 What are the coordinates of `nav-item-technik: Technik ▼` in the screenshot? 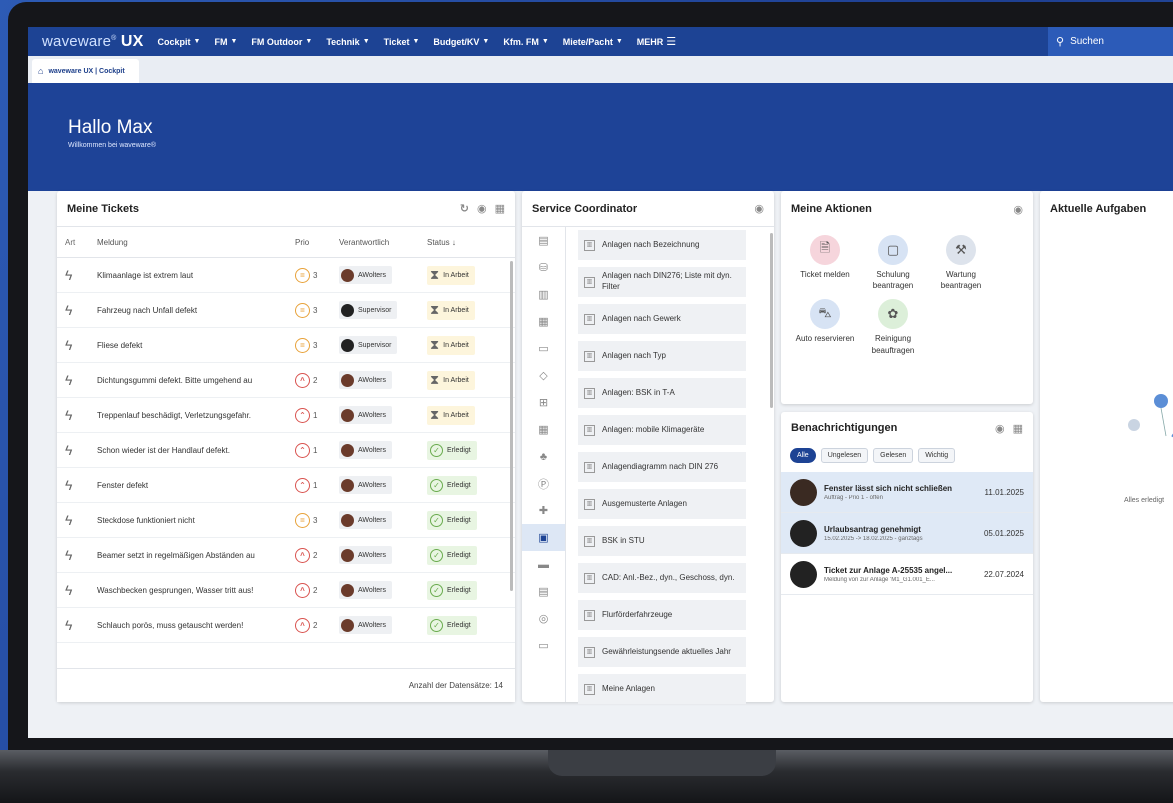 It's located at (347, 42).